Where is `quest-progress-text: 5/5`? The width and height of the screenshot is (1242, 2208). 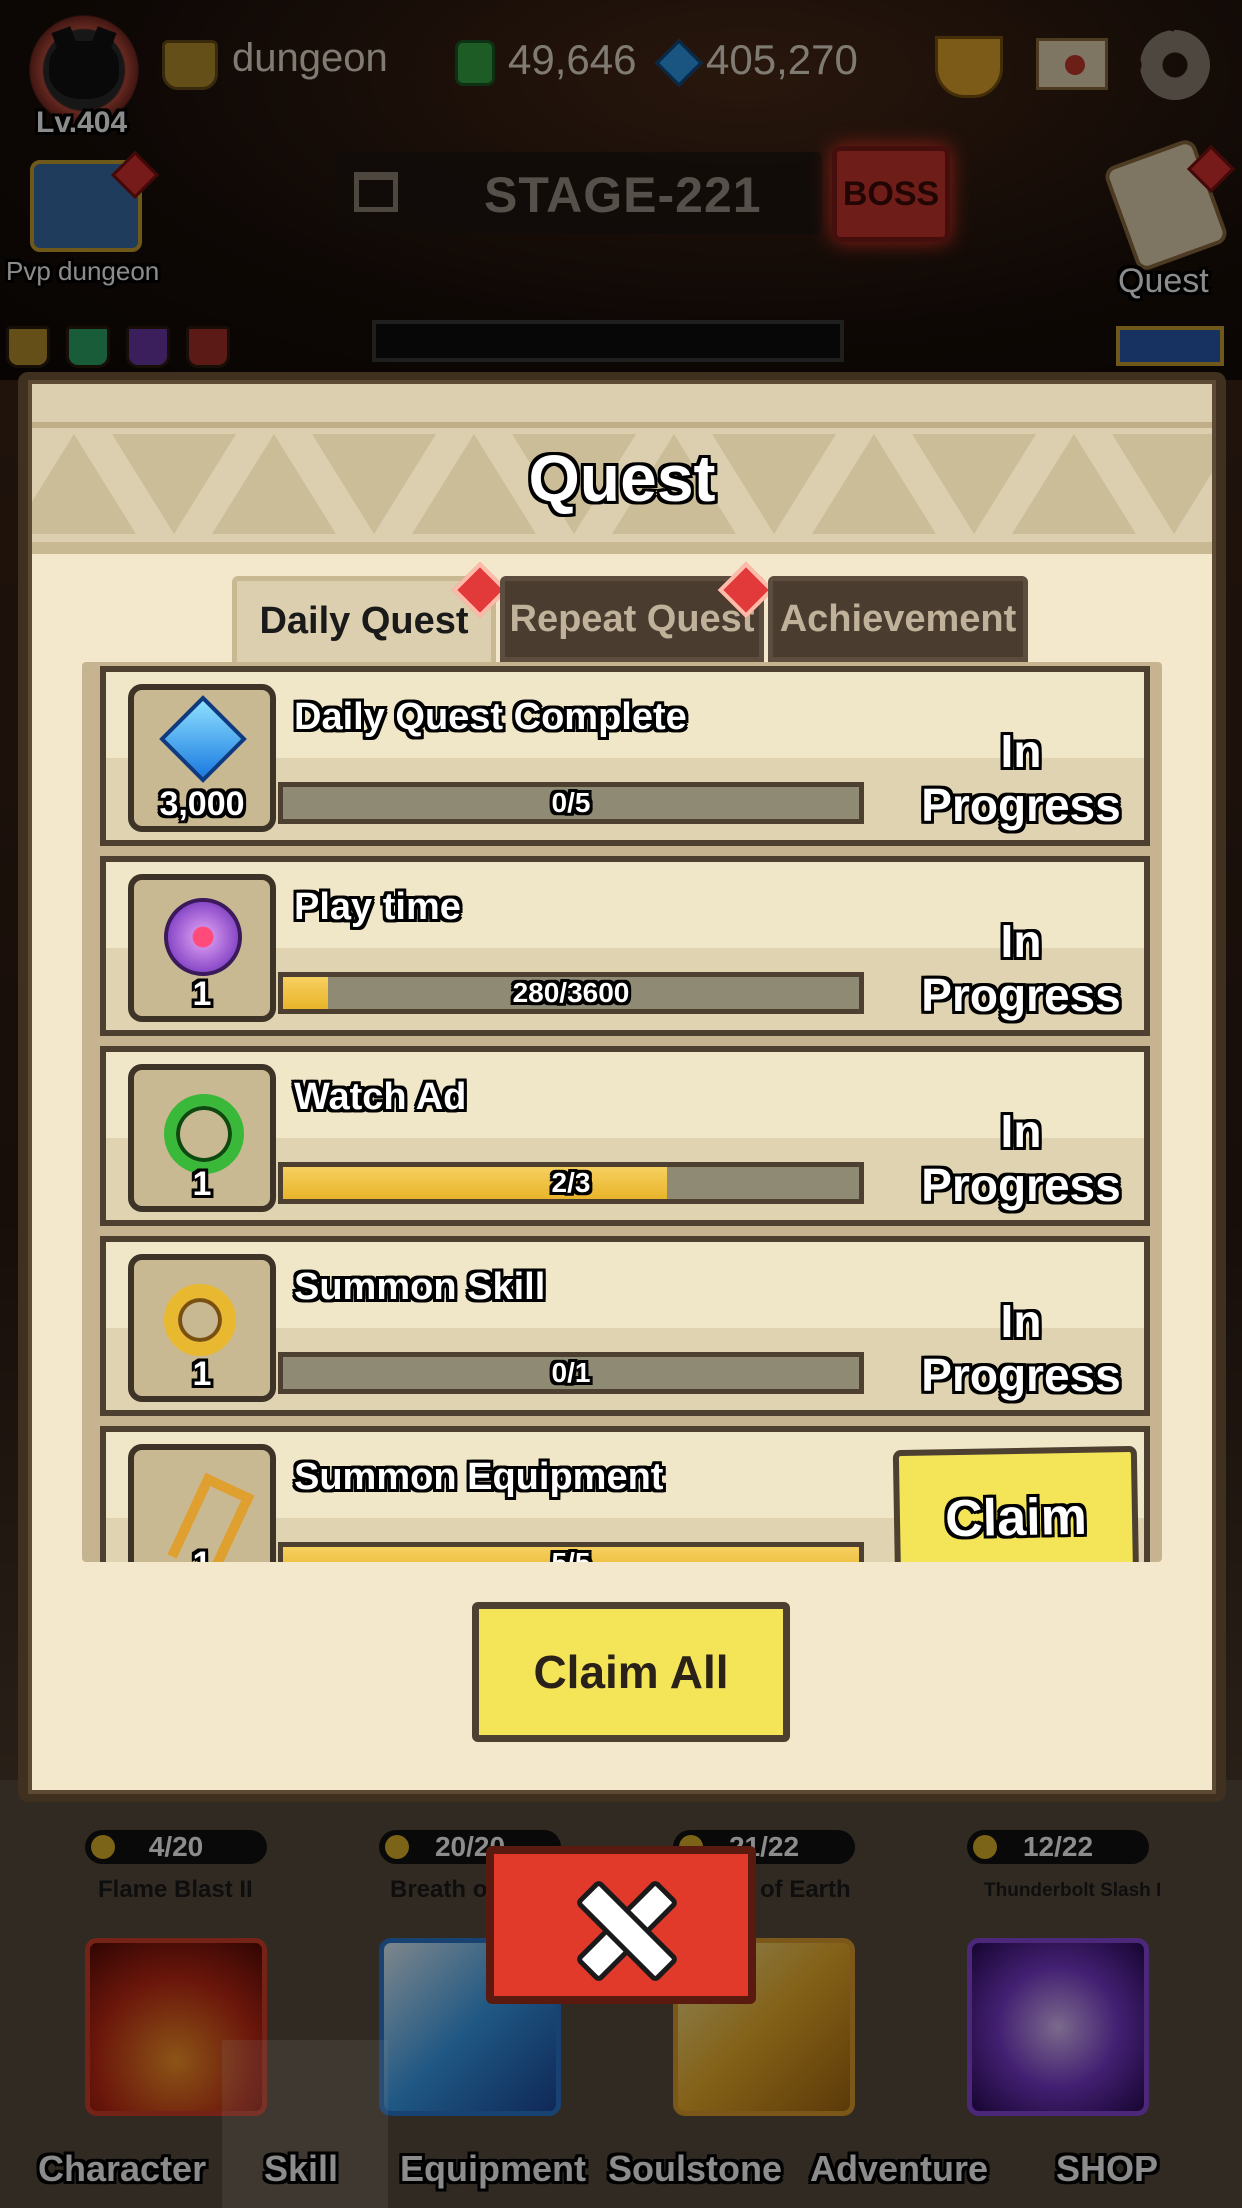
quest-progress-text: 5/5 is located at coordinates (571, 1554).